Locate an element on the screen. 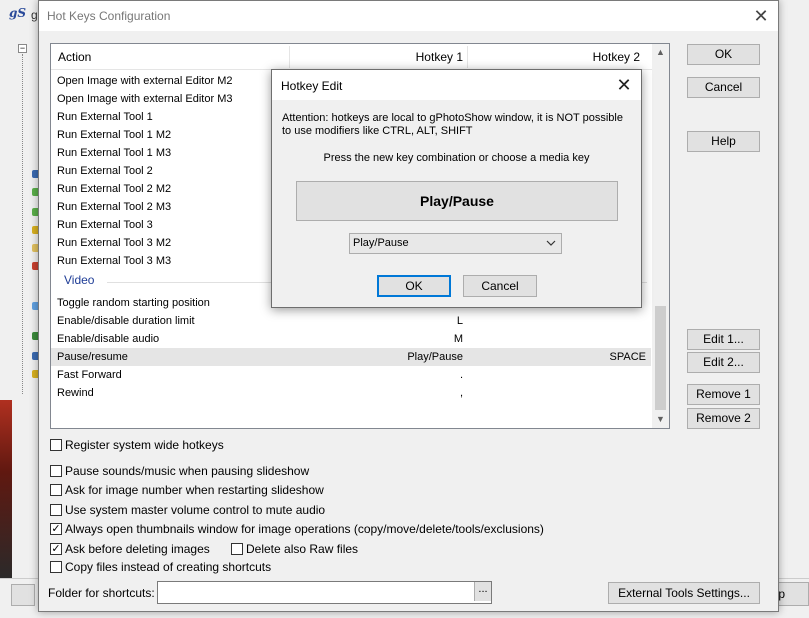  action-label: Run External Tool 2 M3 is located at coordinates (114, 207).